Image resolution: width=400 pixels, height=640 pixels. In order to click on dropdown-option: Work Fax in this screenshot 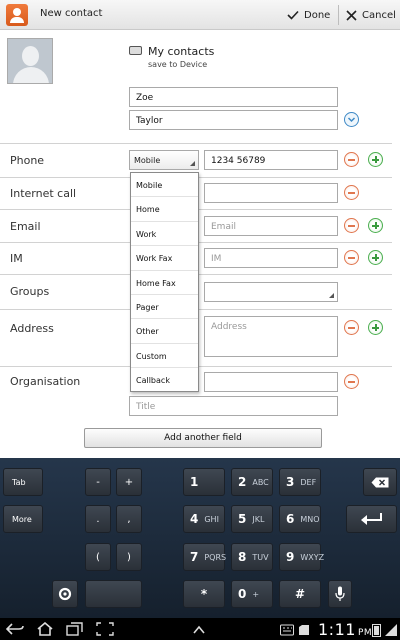, I will do `click(164, 258)`.